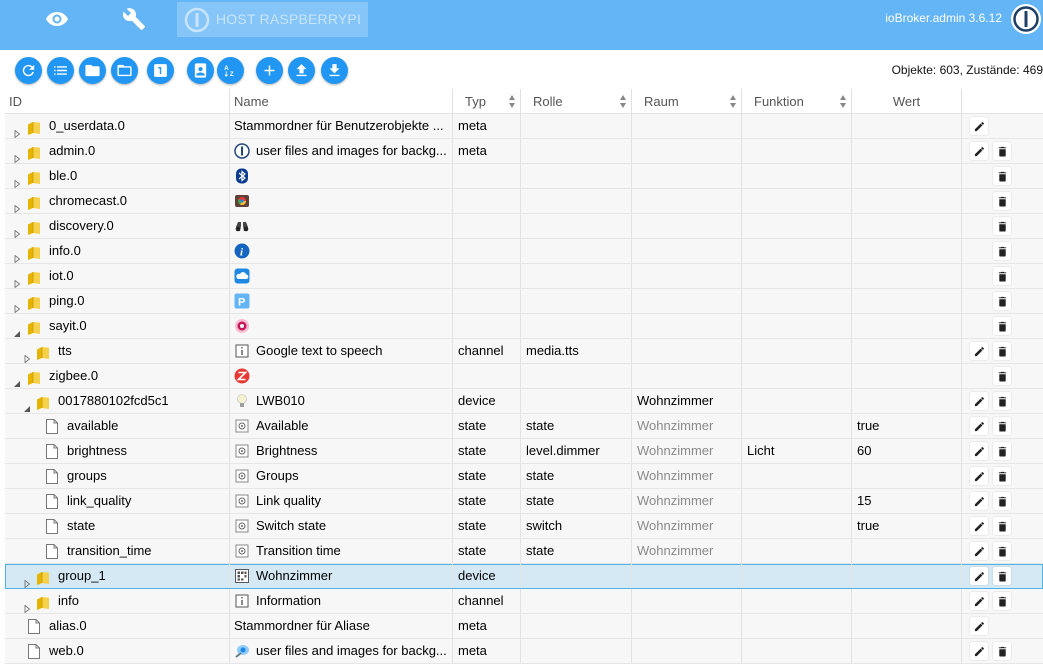 The width and height of the screenshot is (1043, 672). Describe the element at coordinates (524, 401) in the screenshot. I see `table-row: 0017880102fcd5c1 LWB010 device Wohnzimmer` at that location.